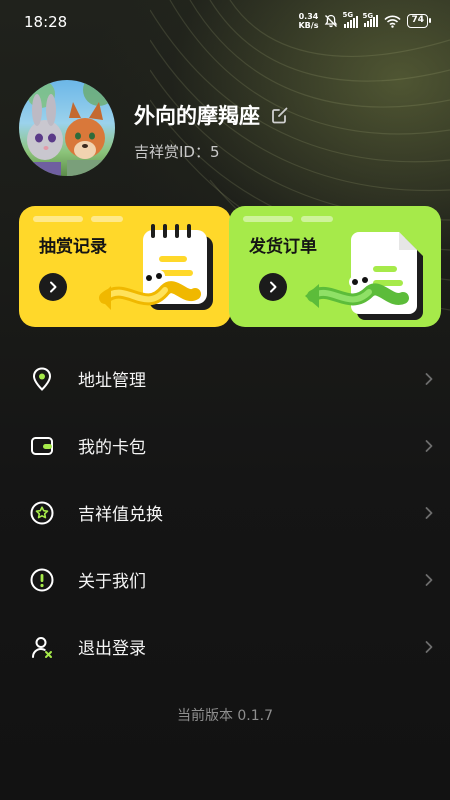 The height and width of the screenshot is (800, 450). I want to click on menu-item-label: 我的卡包, so click(112, 448).